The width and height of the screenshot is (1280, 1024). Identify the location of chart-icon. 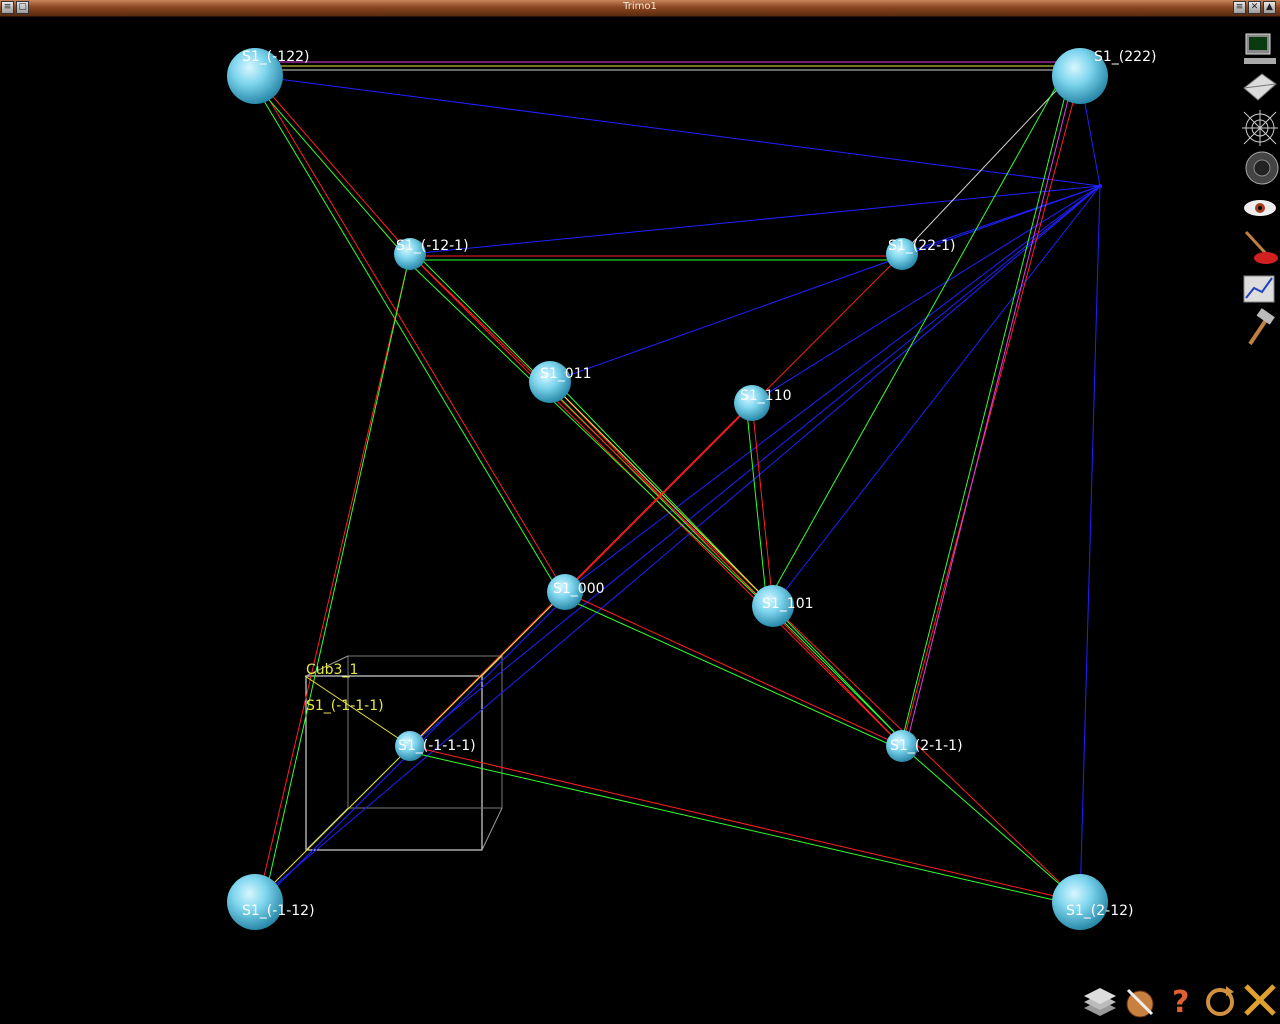
(1260, 288).